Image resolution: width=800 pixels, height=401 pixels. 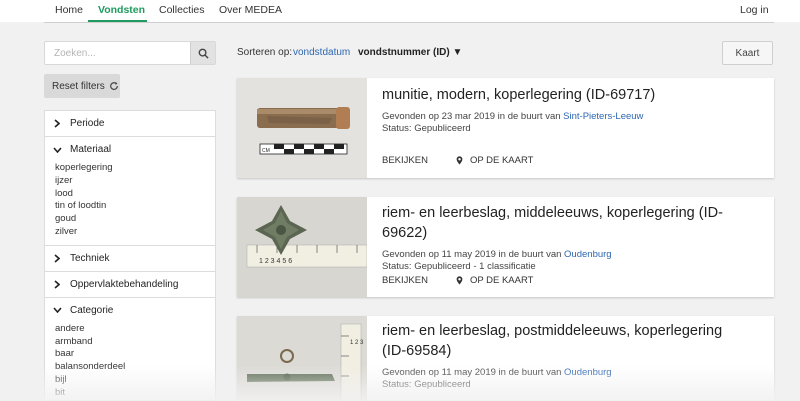 I want to click on location-link: Sint-Pieters-Leeuw, so click(x=603, y=116).